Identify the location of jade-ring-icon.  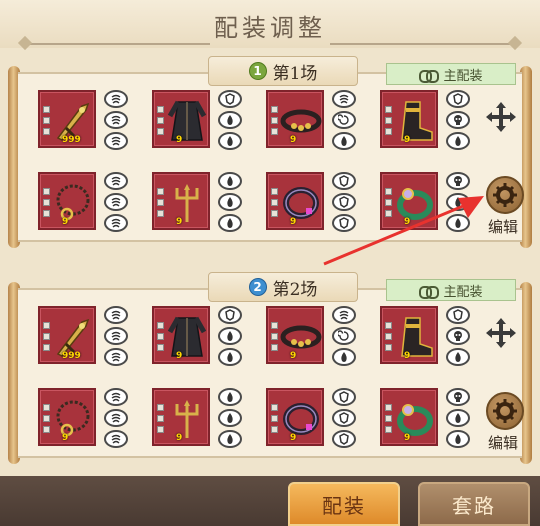
(415, 419).